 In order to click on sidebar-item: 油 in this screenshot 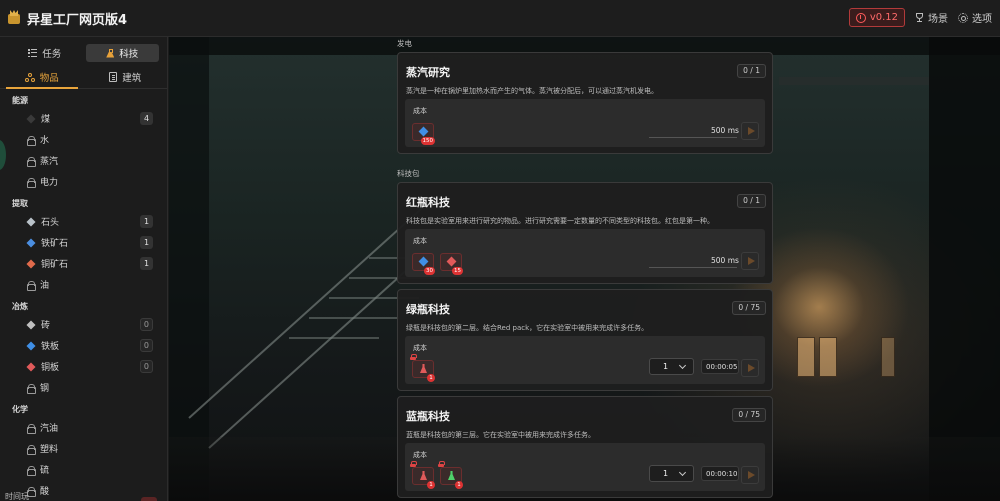, I will do `click(83, 284)`.